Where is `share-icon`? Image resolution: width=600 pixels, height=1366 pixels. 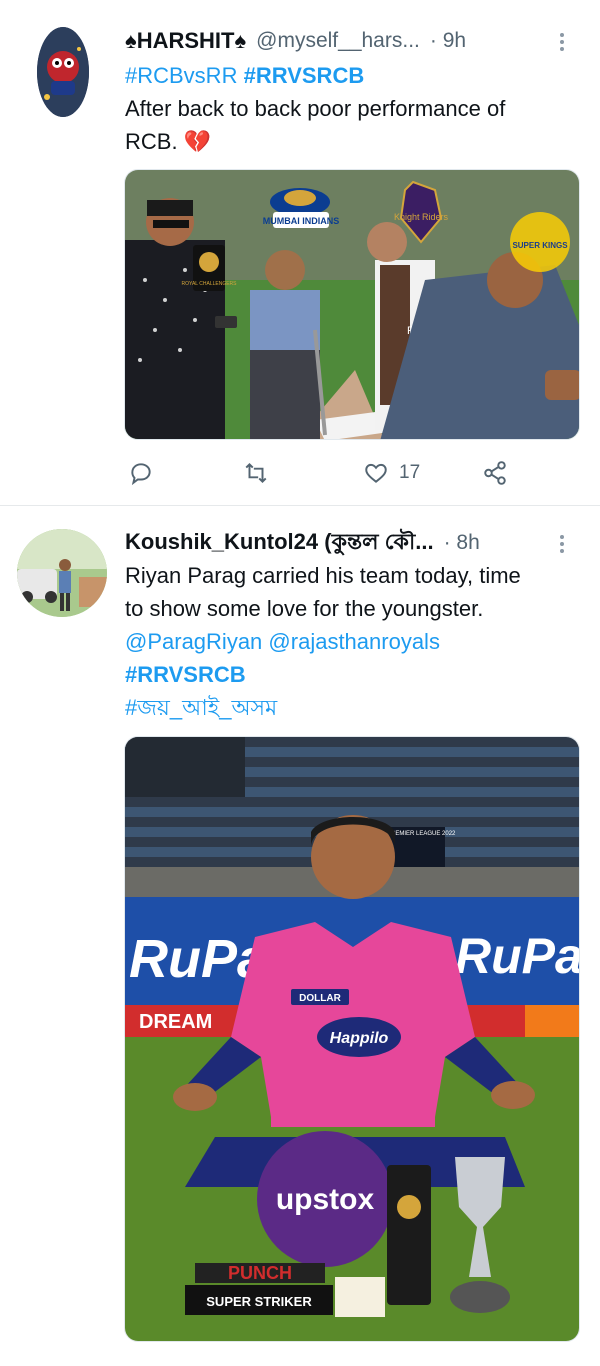 share-icon is located at coordinates (495, 473).